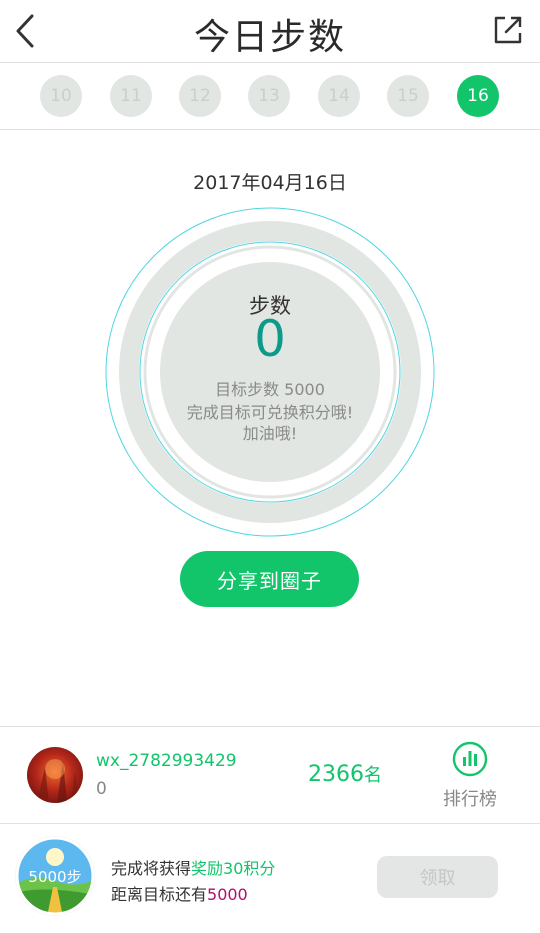 This screenshot has width=540, height=933. Describe the element at coordinates (58, 781) in the screenshot. I see `avatar-image` at that location.